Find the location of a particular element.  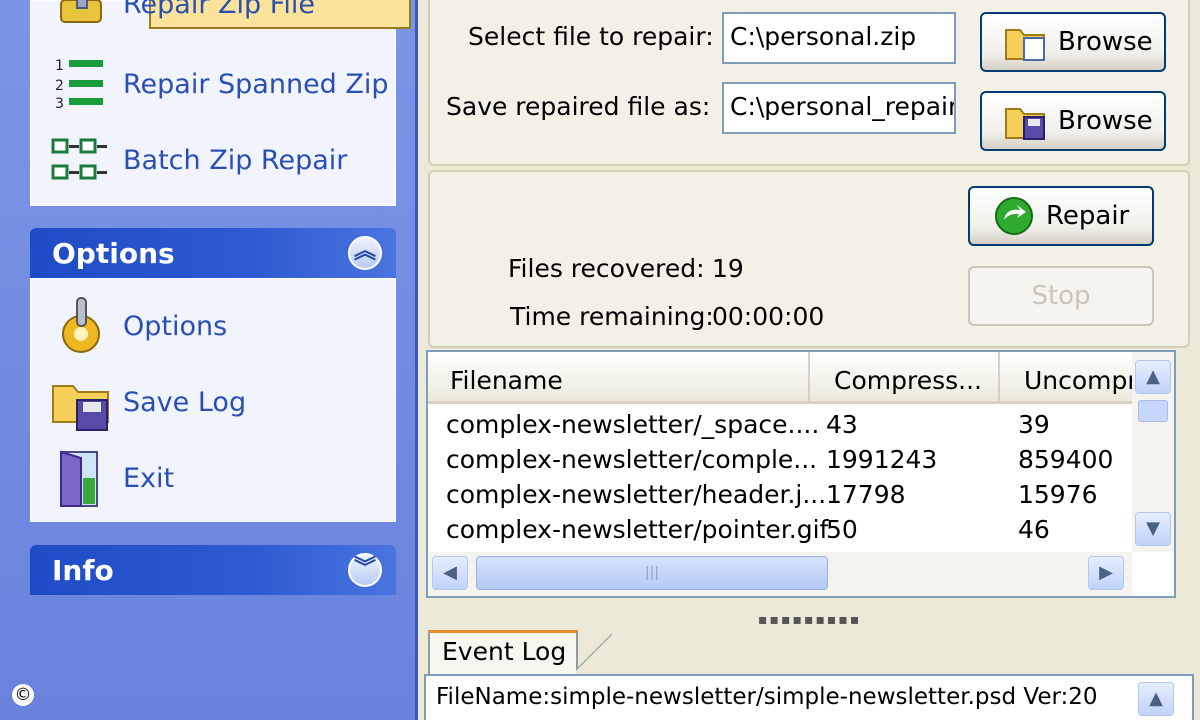

time-remaining-label: Time remaining: is located at coordinates (612, 316).